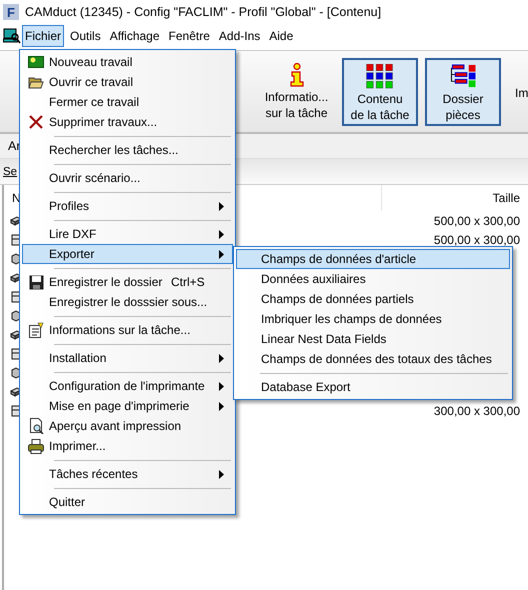  Describe the element at coordinates (127, 102) in the screenshot. I see `menu-item: Fermer ce travail` at that location.